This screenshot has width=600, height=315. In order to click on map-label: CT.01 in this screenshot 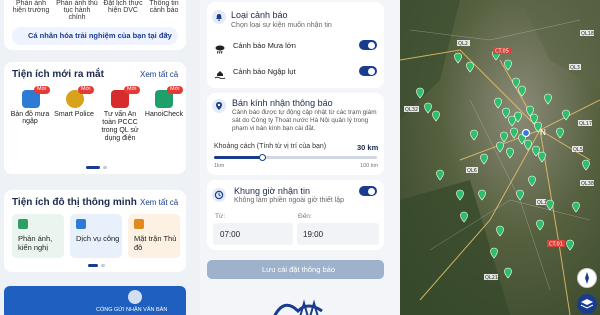, I will do `click(556, 245)`.